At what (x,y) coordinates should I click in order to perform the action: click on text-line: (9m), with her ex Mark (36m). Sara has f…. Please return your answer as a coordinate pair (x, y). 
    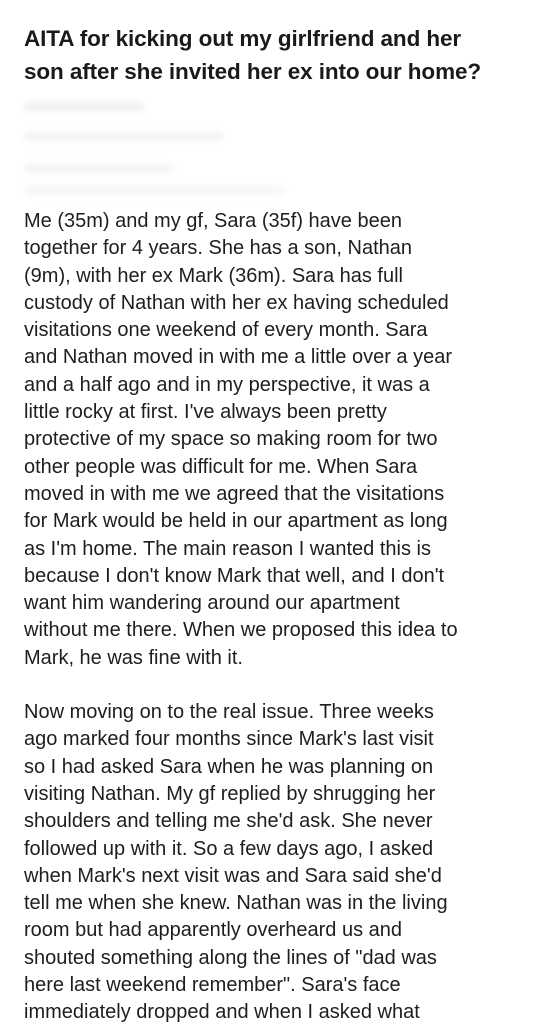
    Looking at the image, I should click on (213, 275).